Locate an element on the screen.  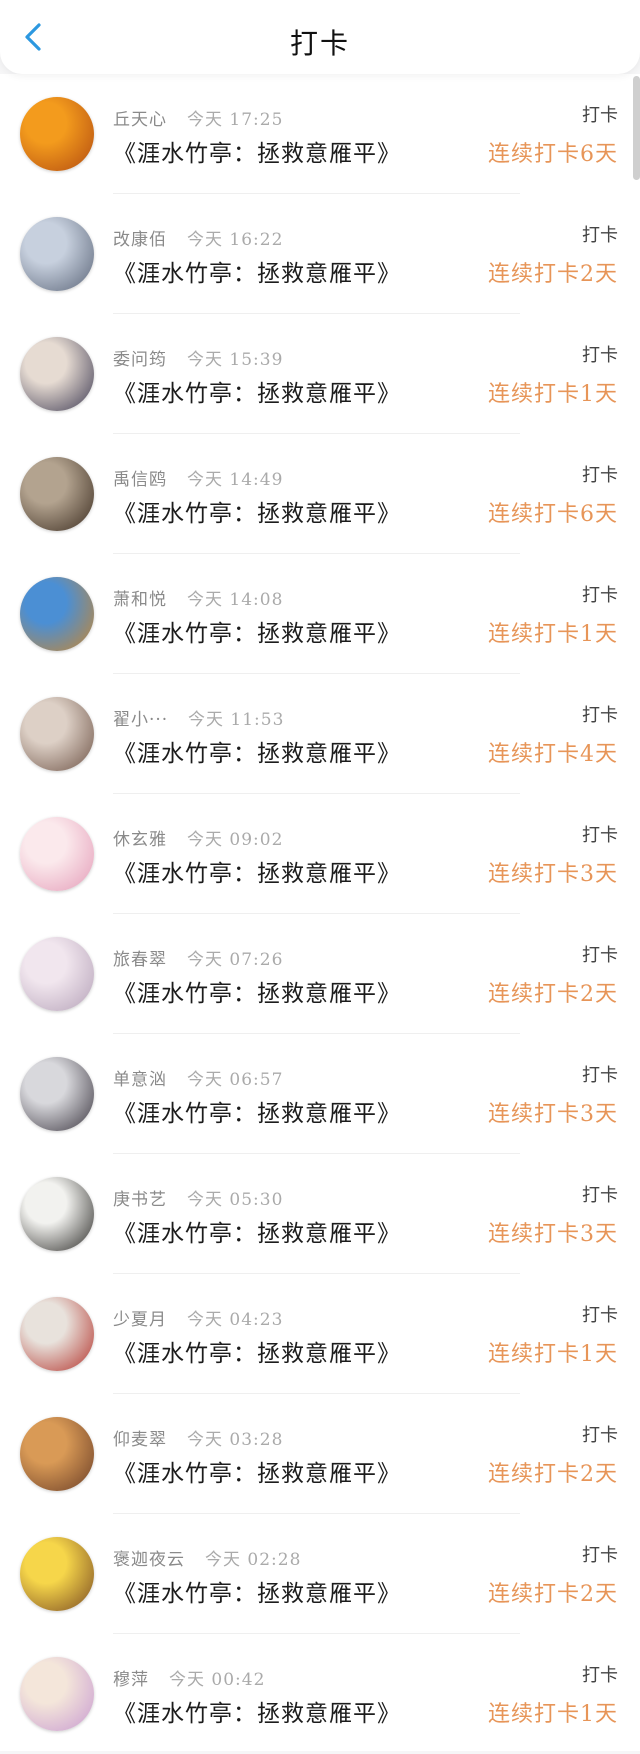
list-item: 穆萍 今天 00:42 《涯水竹亭：拯救意雁平》 打卡连续打卡1天 is located at coordinates (320, 1694).